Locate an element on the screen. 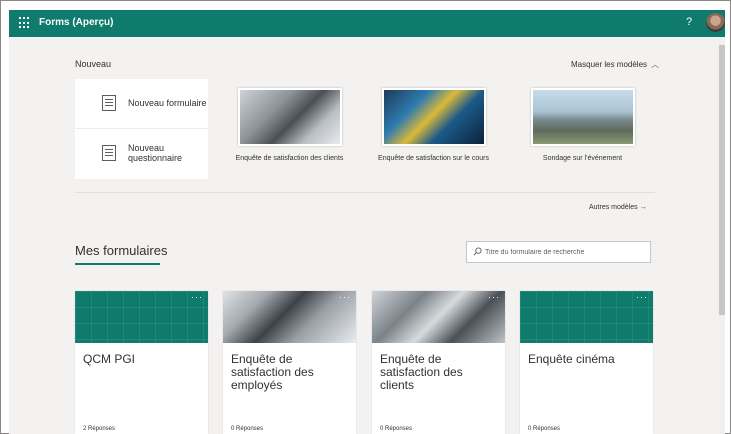 This screenshot has height=434, width=731. form-card: ··· QCM PGI 2 Réponses is located at coordinates (141, 362).